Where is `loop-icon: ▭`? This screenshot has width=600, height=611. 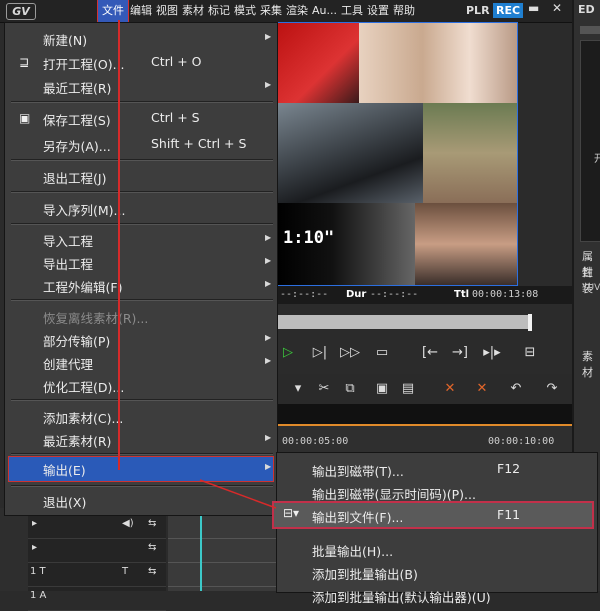
loop-icon: ▭ is located at coordinates (382, 353).